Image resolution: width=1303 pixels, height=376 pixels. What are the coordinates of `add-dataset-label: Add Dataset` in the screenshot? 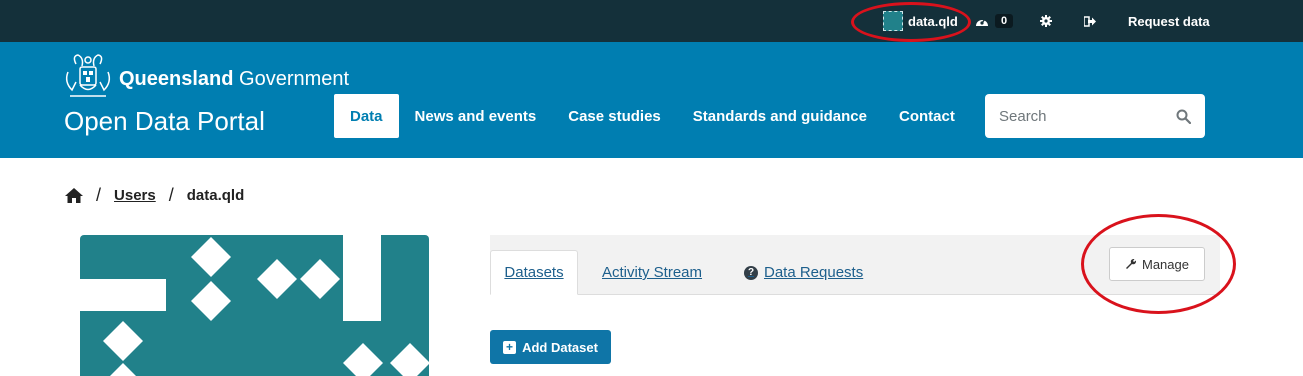 It's located at (560, 347).